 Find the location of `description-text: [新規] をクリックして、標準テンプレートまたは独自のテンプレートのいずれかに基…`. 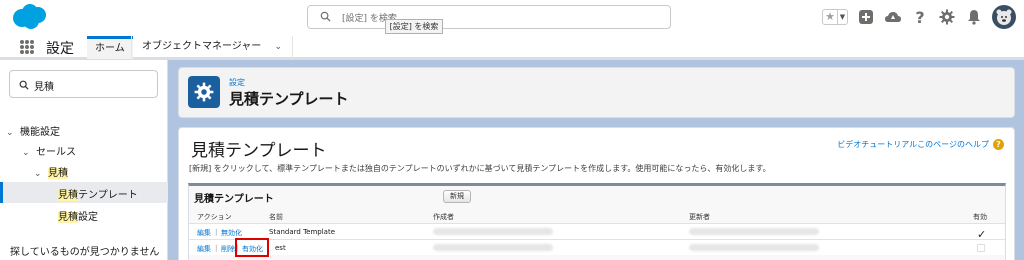

description-text: [新規] をクリックして、標準テンプレートまたは独自のテンプレートのいずれかに基… is located at coordinates (480, 168).